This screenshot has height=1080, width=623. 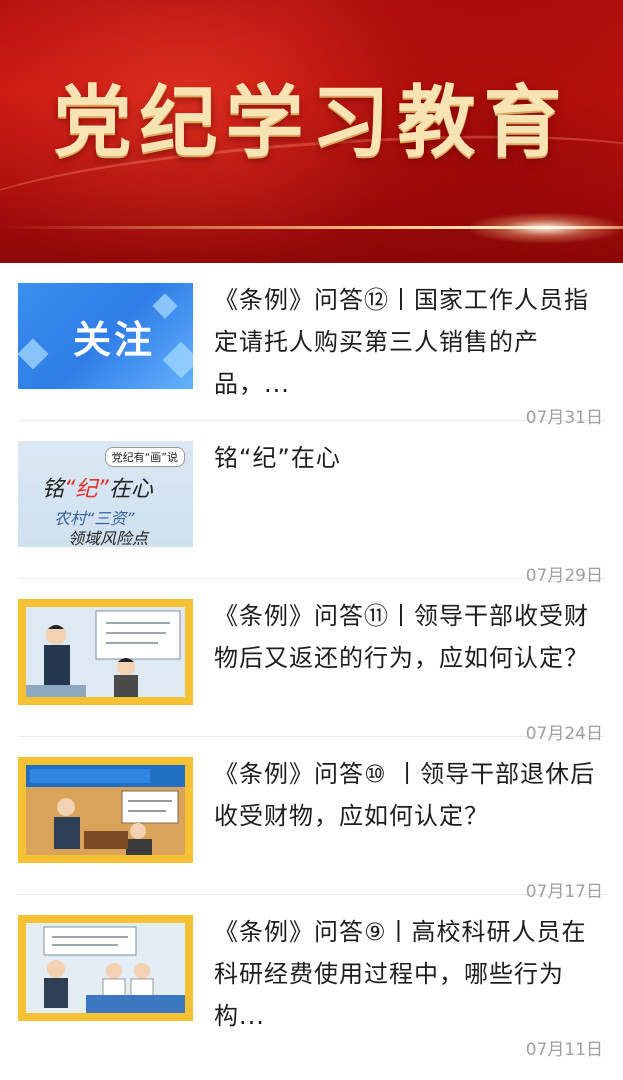 I want to click on article-title: 《条例》问答⑪丨领导干部收受财物后又返还的行为，应如何认定？, so click(x=411, y=637).